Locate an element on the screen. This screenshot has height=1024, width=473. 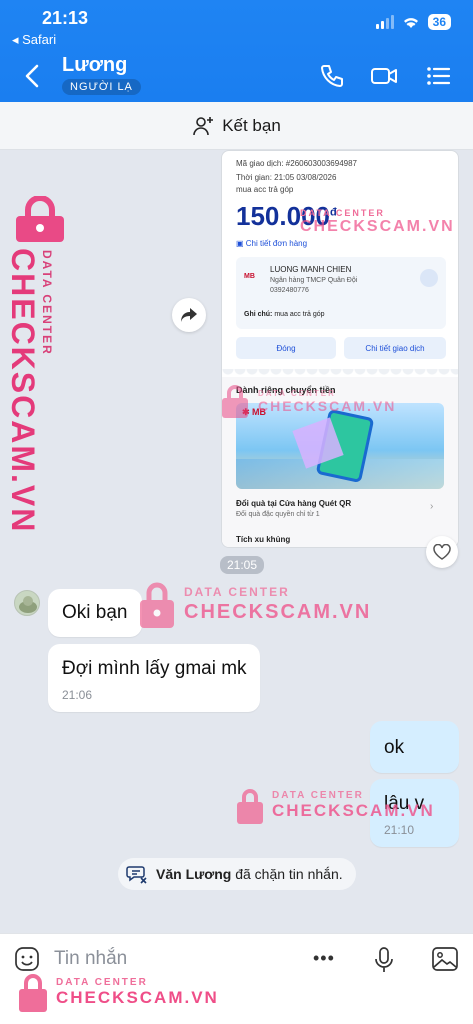
phone-icon is located at coordinates (332, 76).